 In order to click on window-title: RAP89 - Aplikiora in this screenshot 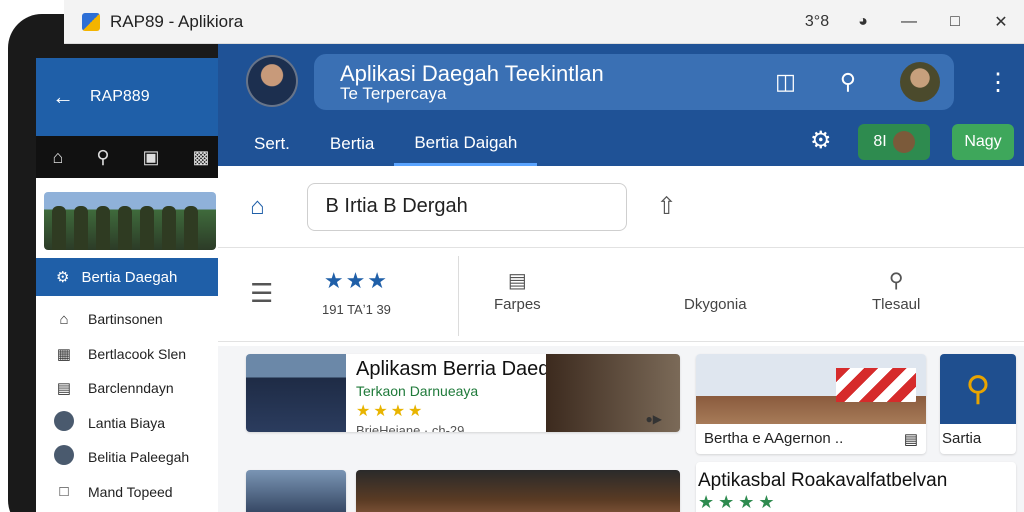, I will do `click(177, 21)`.